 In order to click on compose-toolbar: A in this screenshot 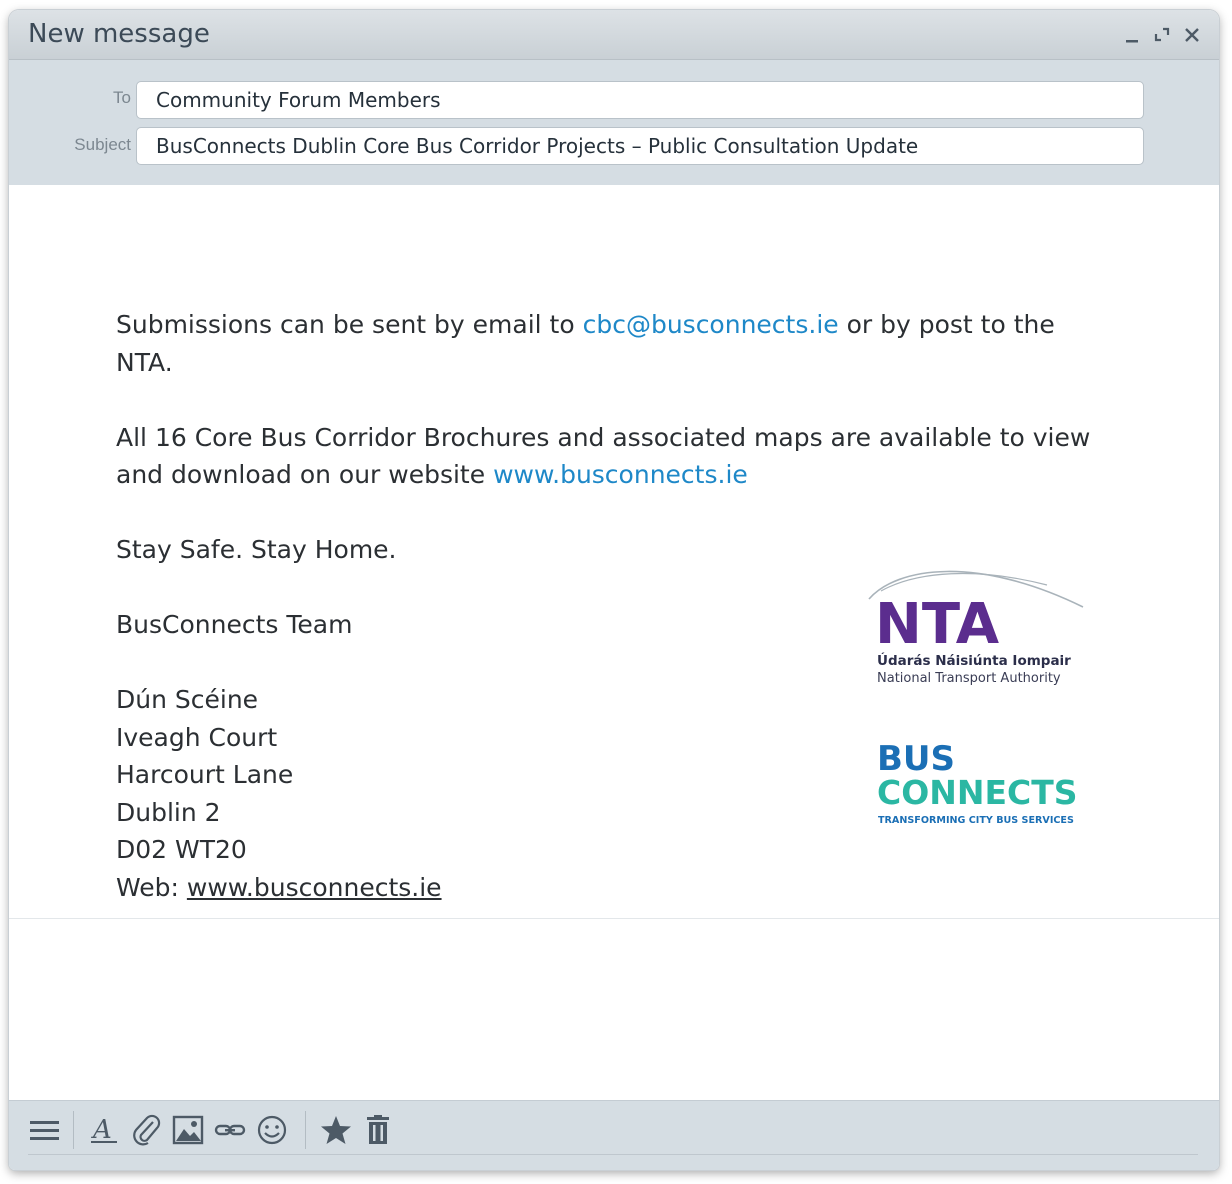, I will do `click(614, 1135)`.